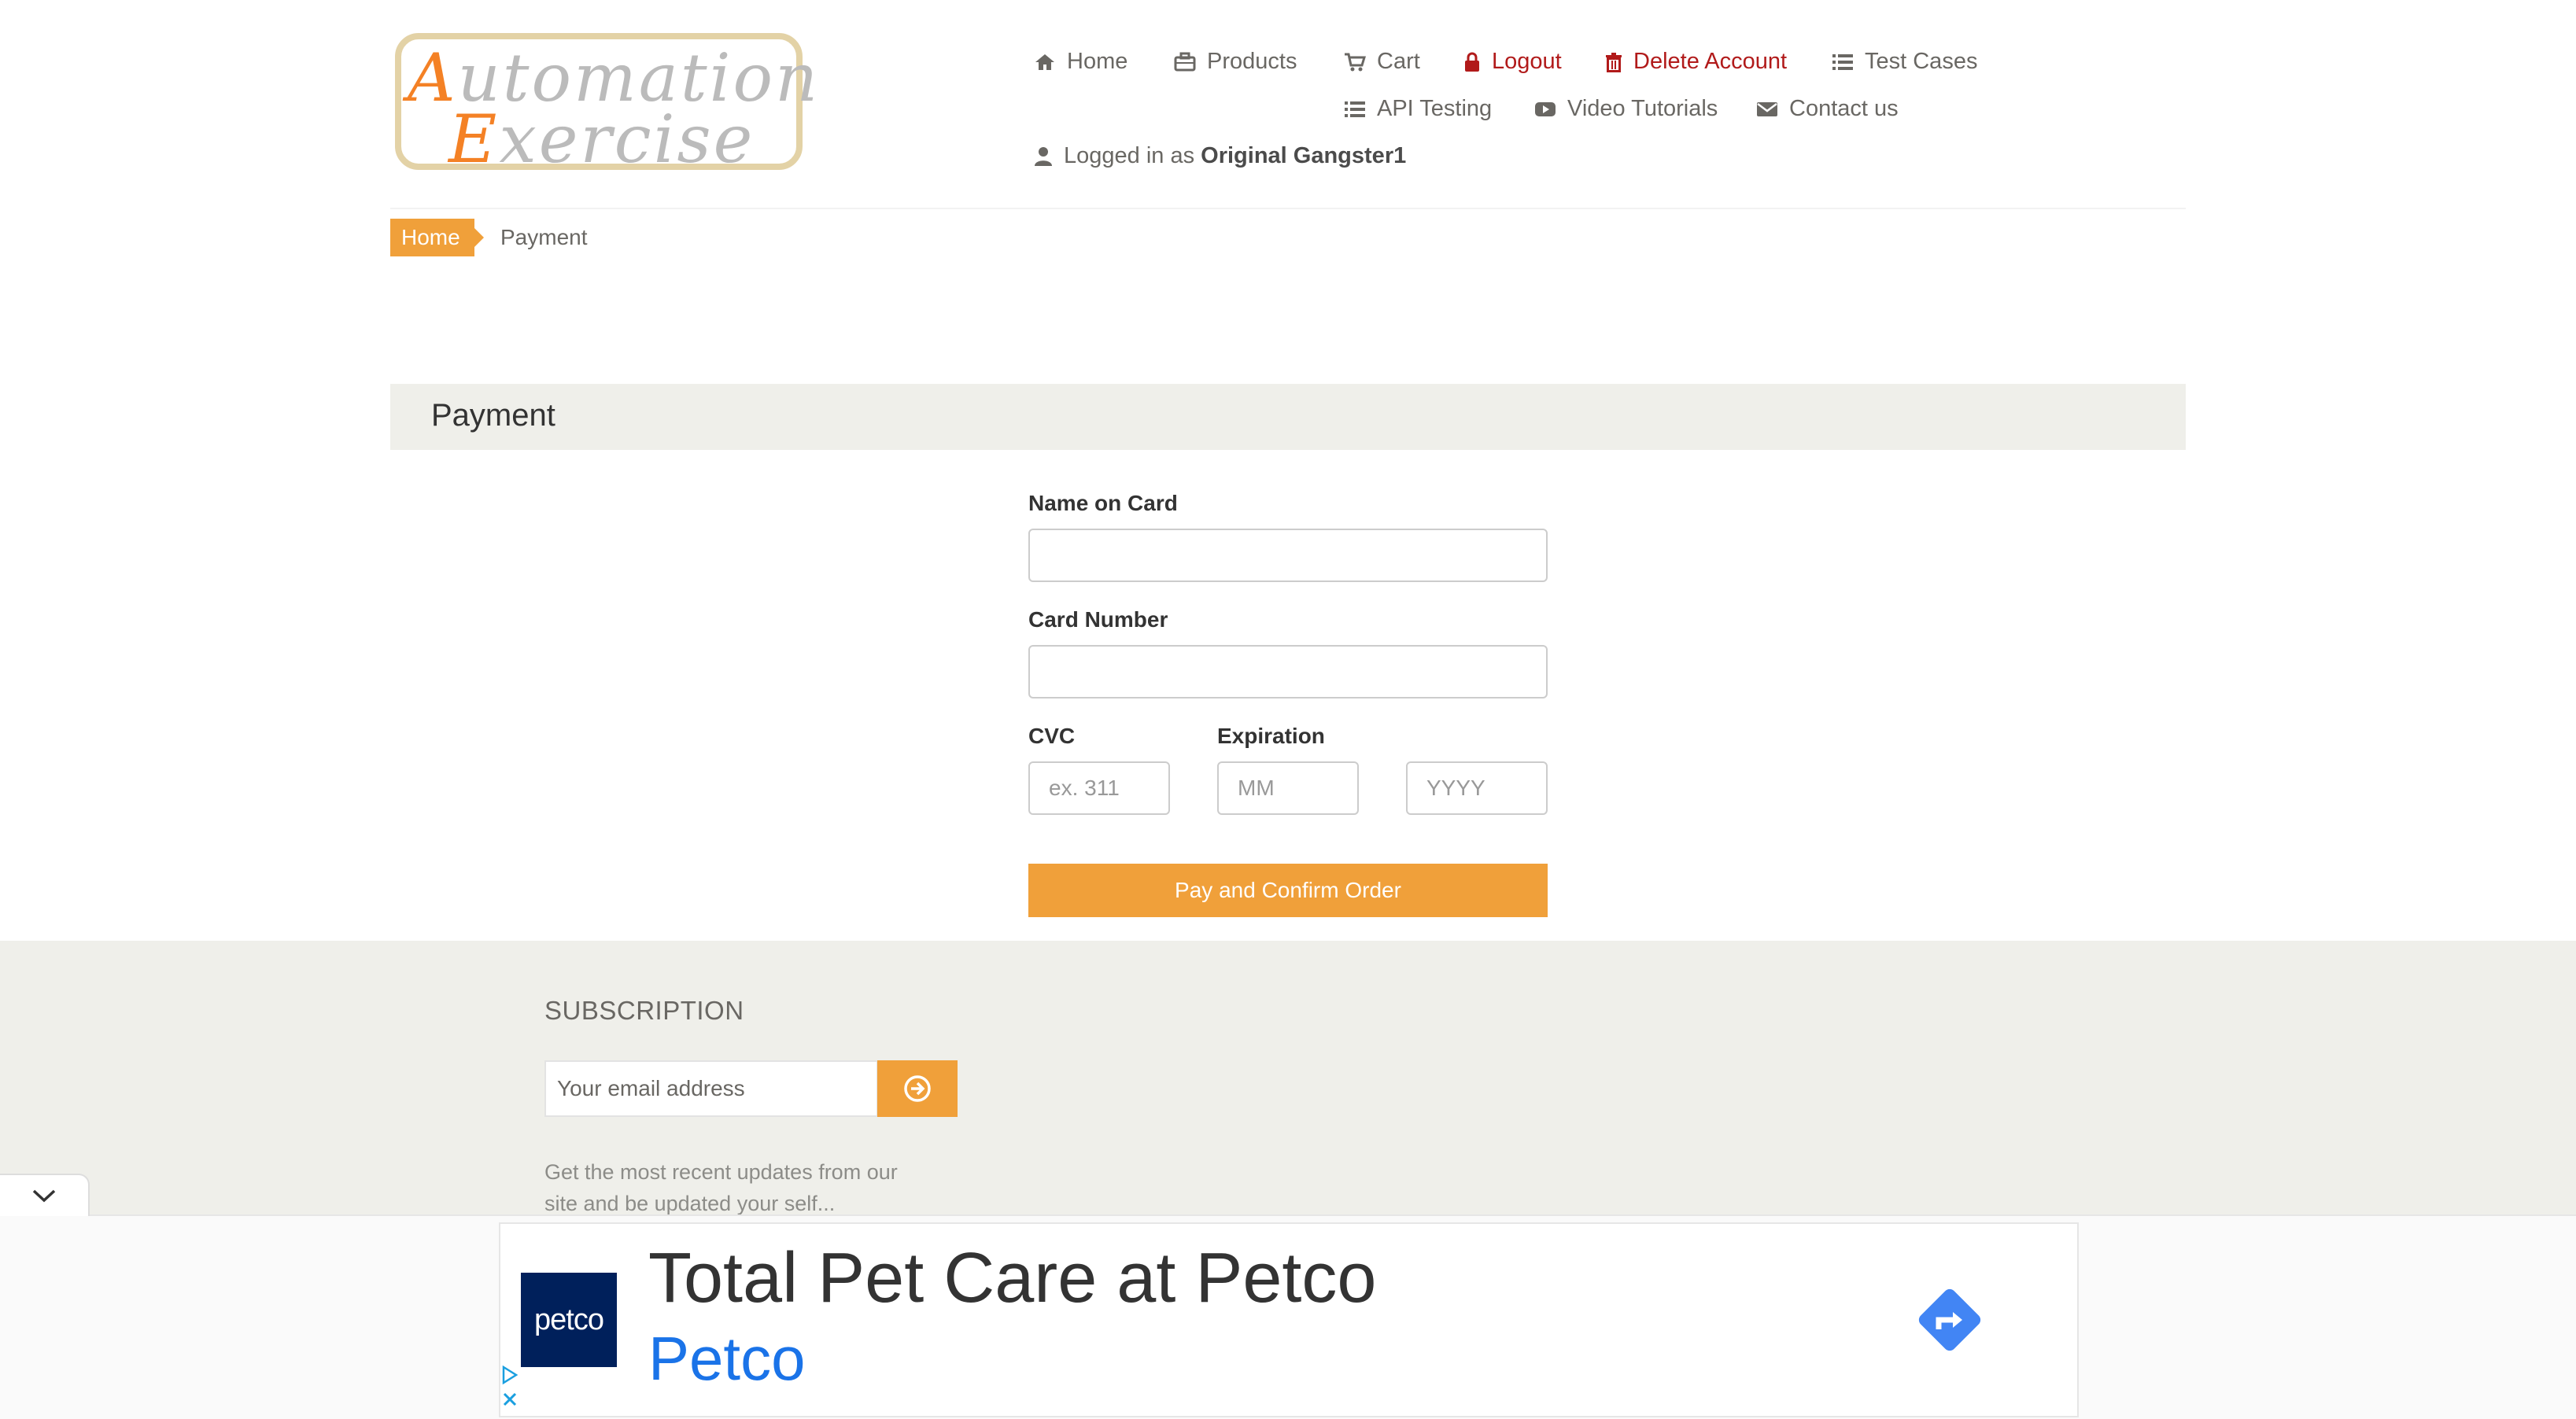 This screenshot has height=1419, width=2576. Describe the element at coordinates (437, 238) in the screenshot. I see `breadcrumb-home: Home` at that location.